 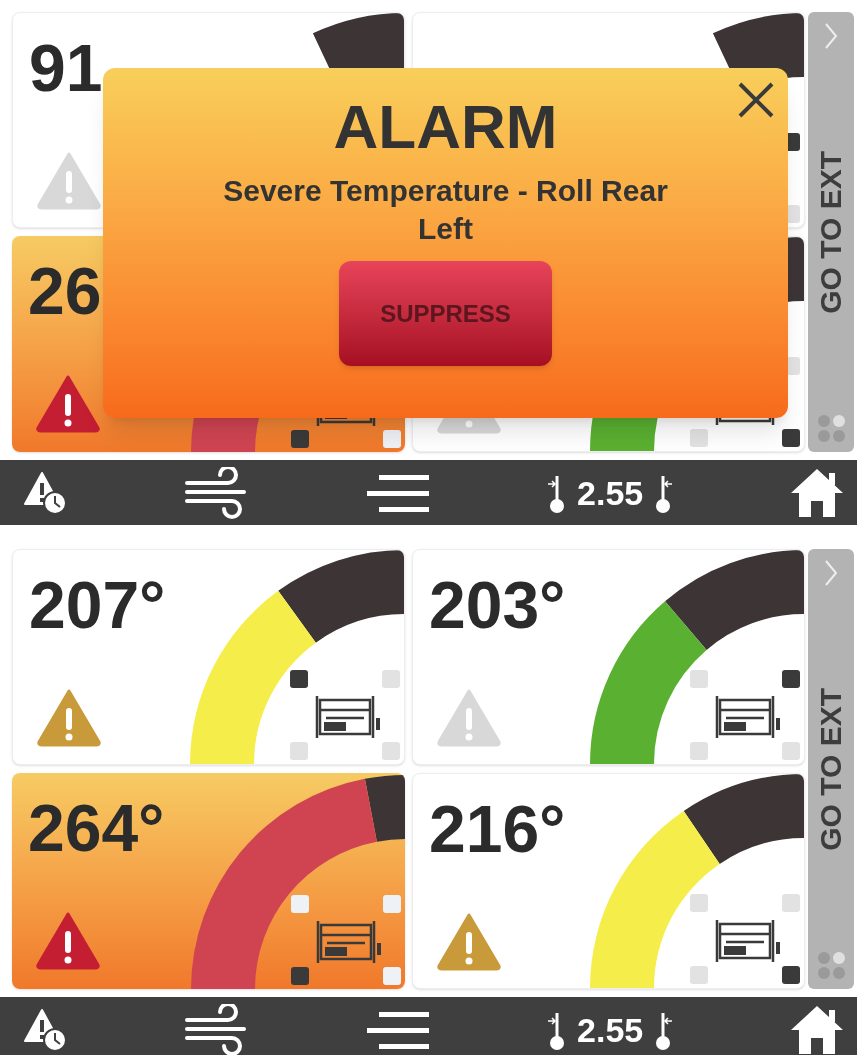 What do you see at coordinates (65, 291) in the screenshot?
I see `temperature-value: 26` at bounding box center [65, 291].